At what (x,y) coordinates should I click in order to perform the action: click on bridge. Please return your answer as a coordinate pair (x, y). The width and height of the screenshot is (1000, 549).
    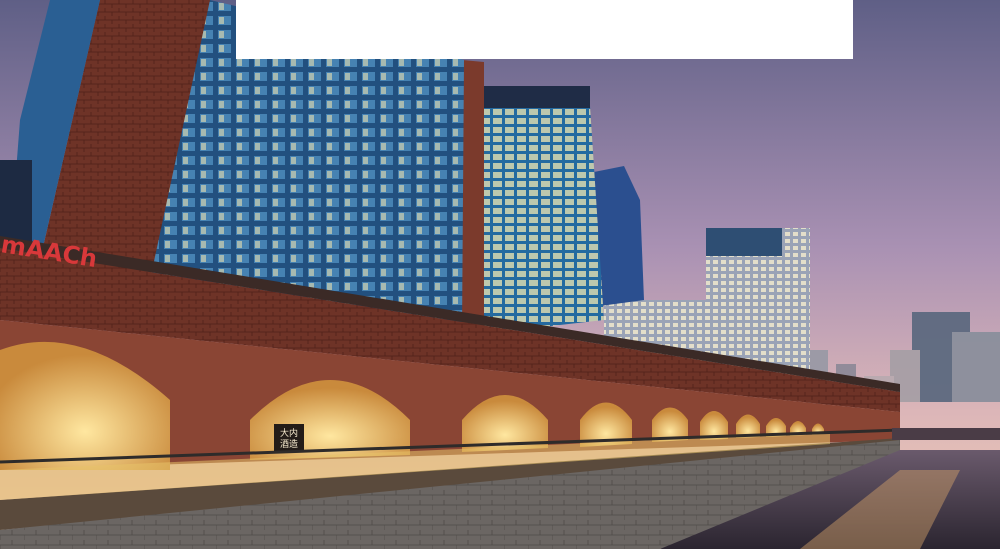
    Looking at the image, I should click on (946, 434).